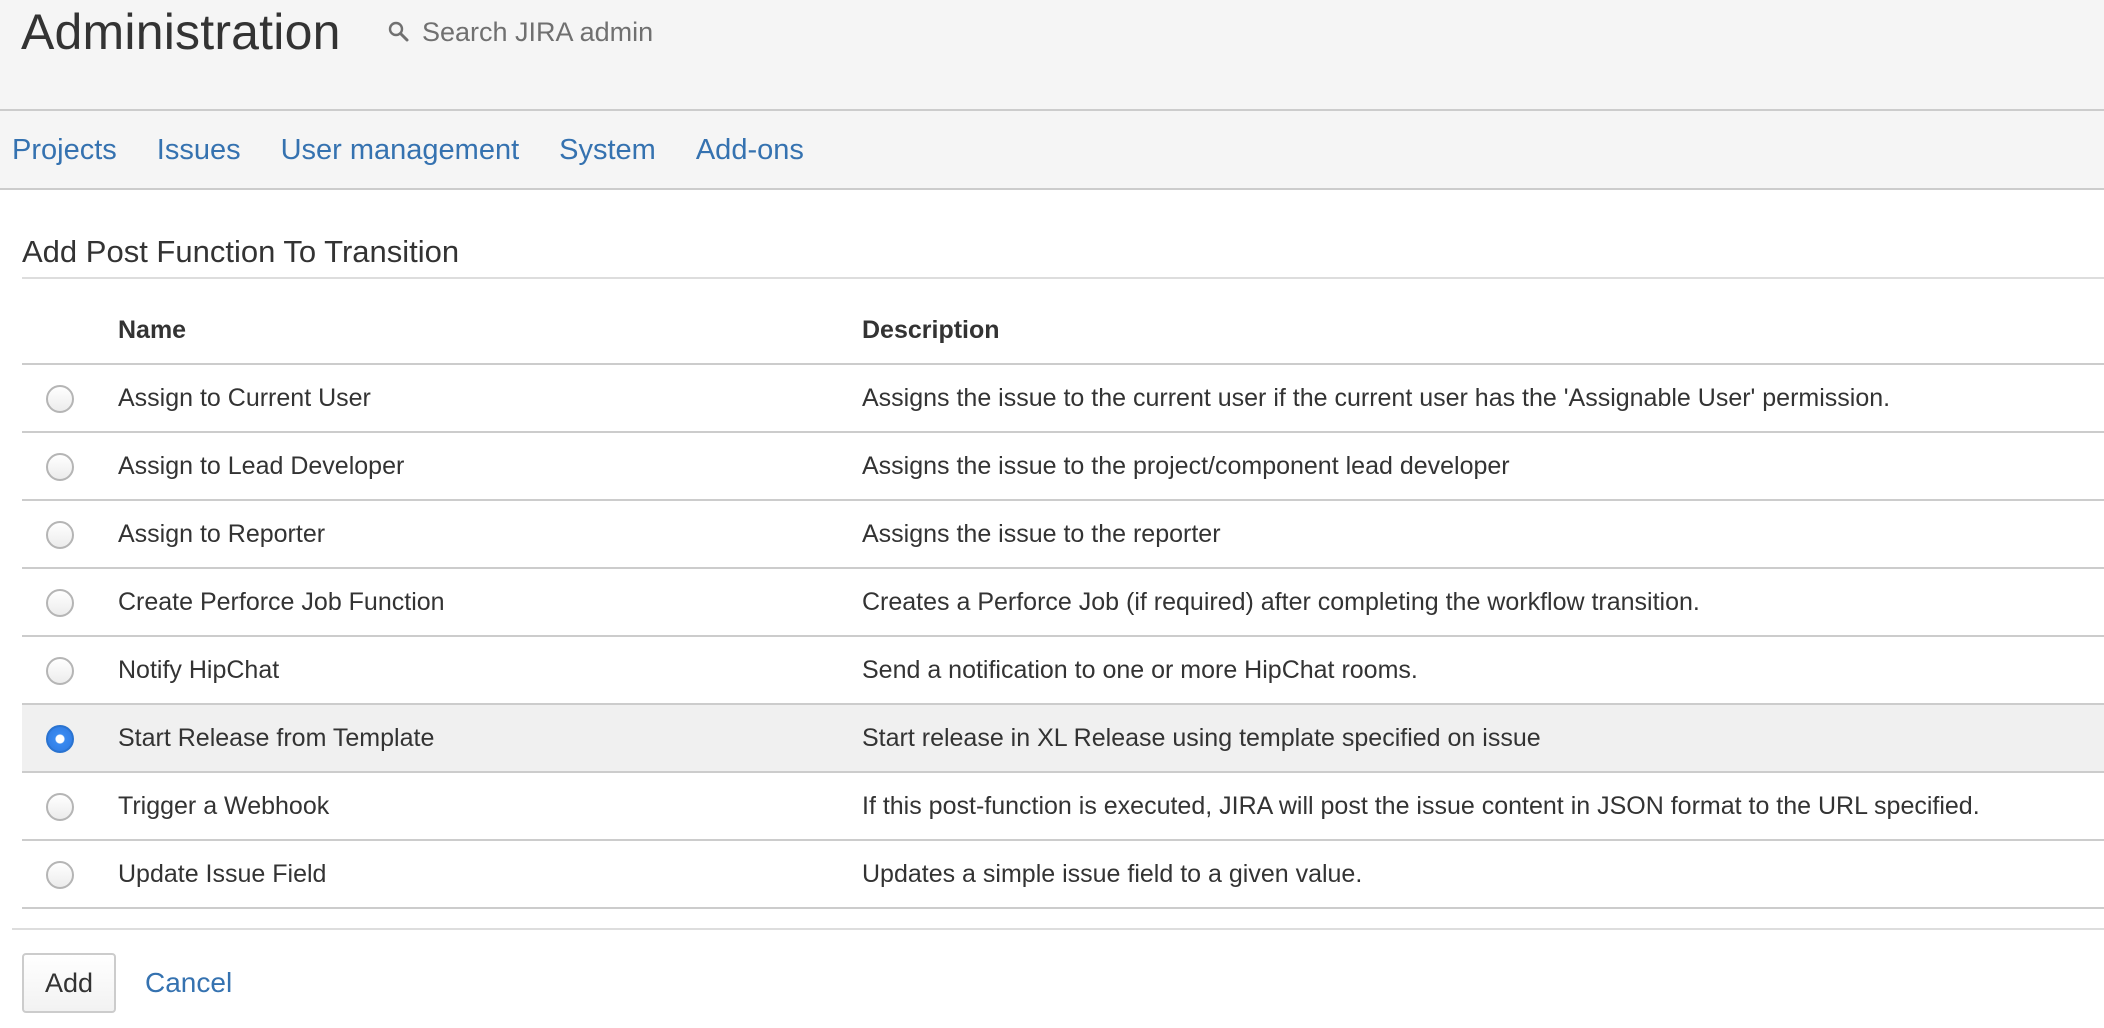 This screenshot has height=1028, width=2104. Describe the element at coordinates (70, 331) in the screenshot. I see `radio-column-header` at that location.